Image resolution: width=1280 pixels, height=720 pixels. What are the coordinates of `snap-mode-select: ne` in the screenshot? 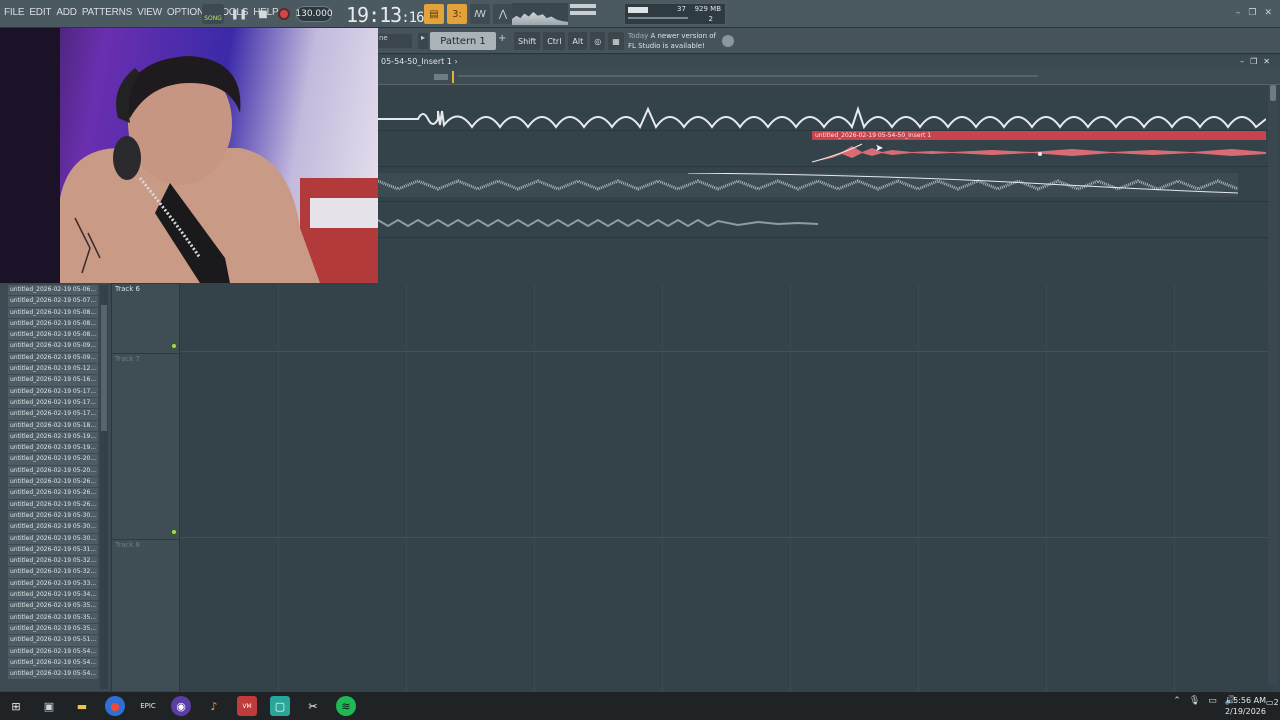 It's located at (395, 41).